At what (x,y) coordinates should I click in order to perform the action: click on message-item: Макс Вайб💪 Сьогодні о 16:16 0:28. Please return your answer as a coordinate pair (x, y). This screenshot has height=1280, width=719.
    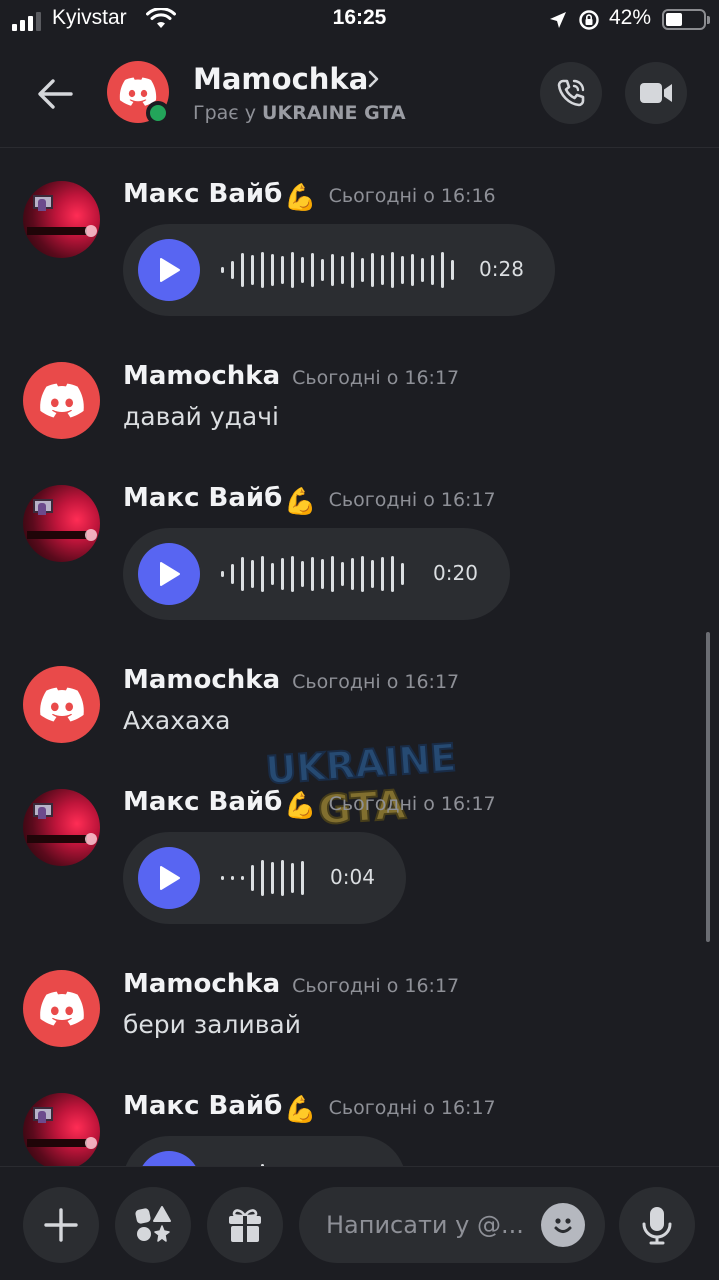
    Looking at the image, I should click on (359, 252).